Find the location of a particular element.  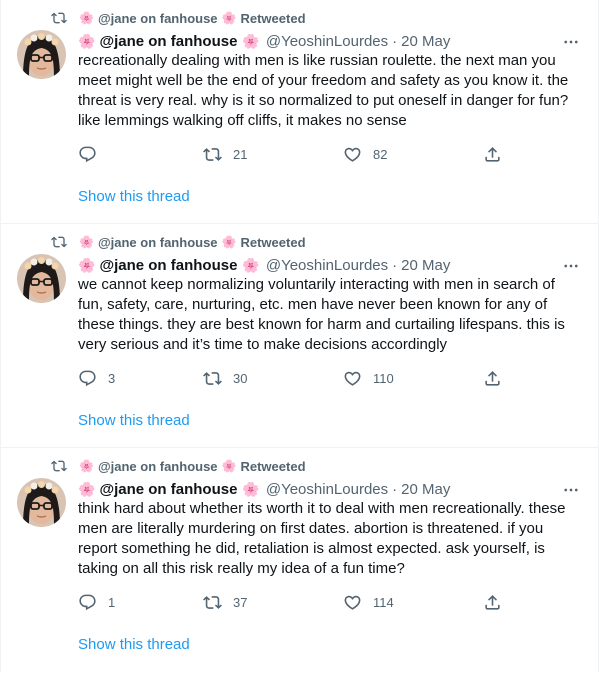

like-count: 114 is located at coordinates (383, 602).